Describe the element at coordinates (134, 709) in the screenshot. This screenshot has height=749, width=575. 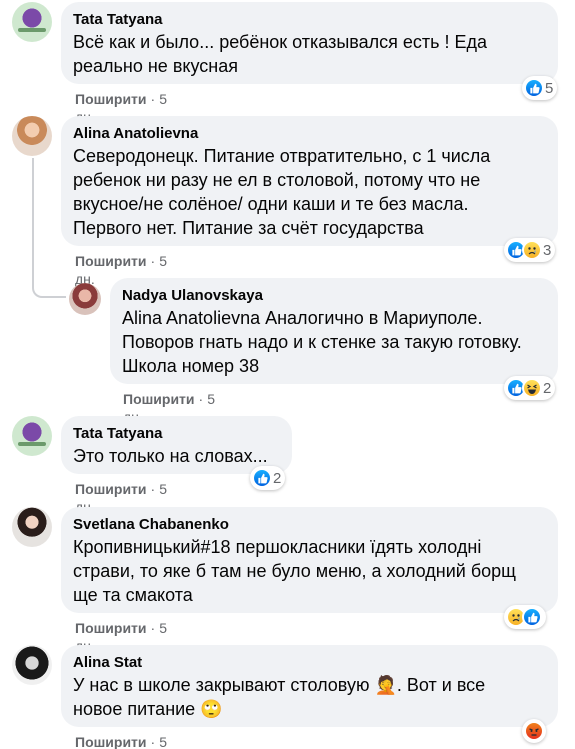
I see `comment-text-part: новое питание` at that location.